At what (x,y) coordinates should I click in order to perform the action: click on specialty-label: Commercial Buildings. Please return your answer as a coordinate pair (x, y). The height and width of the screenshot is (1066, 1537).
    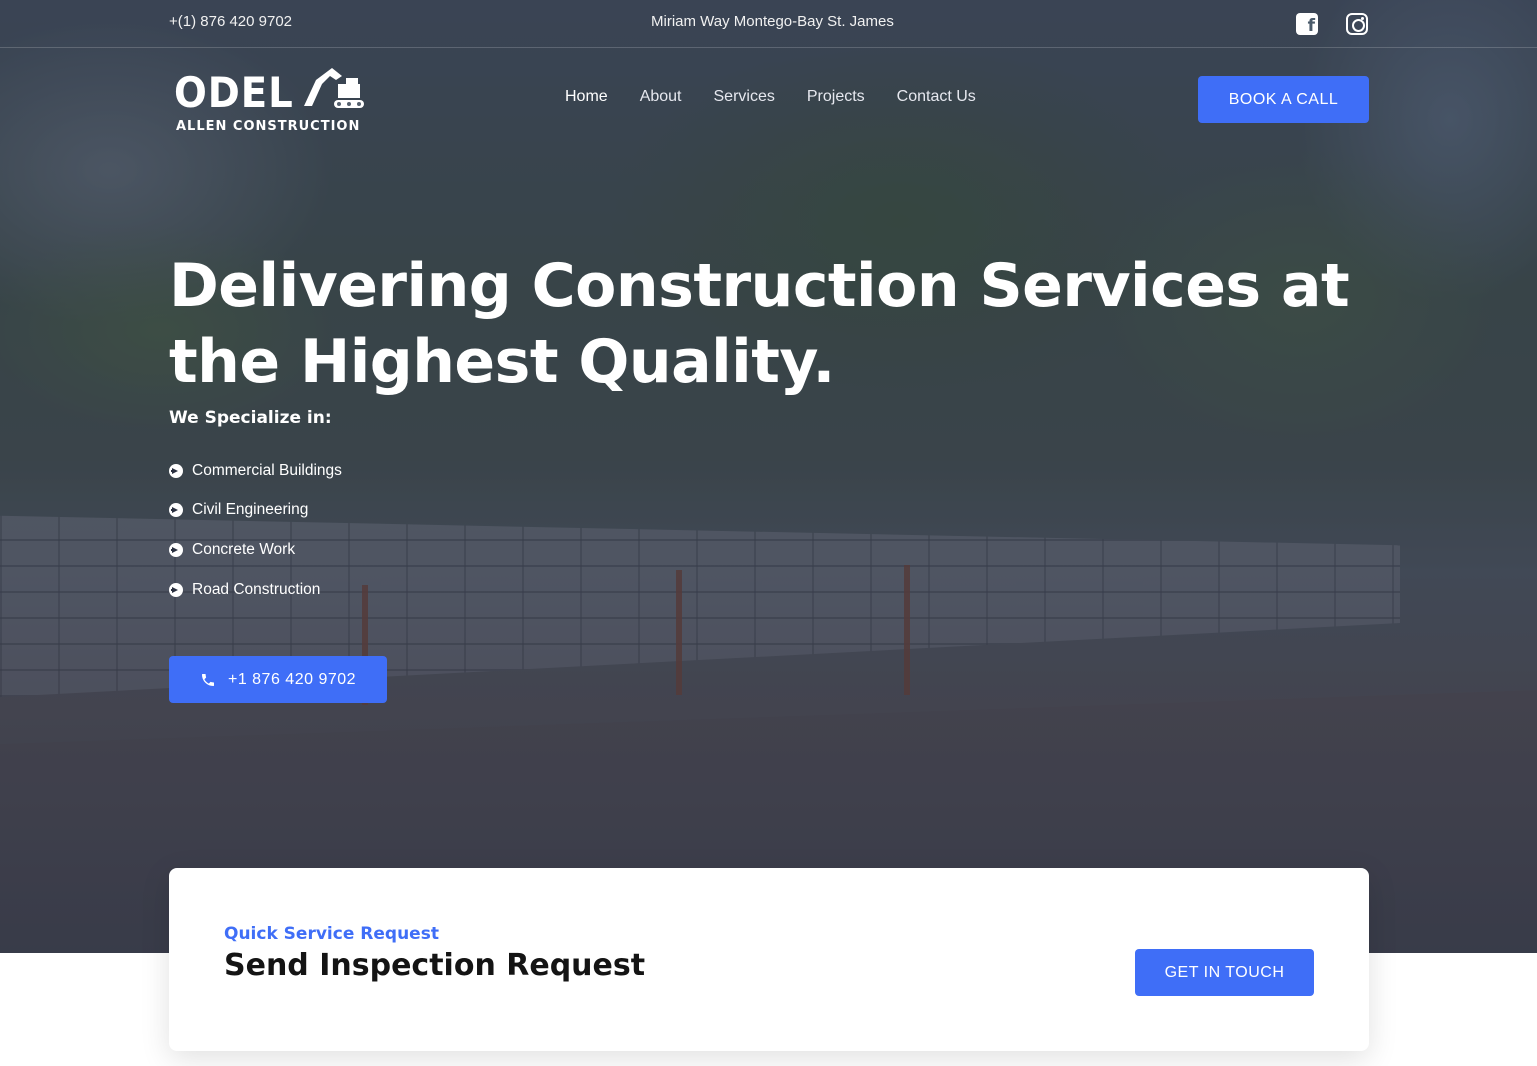
    Looking at the image, I should click on (267, 470).